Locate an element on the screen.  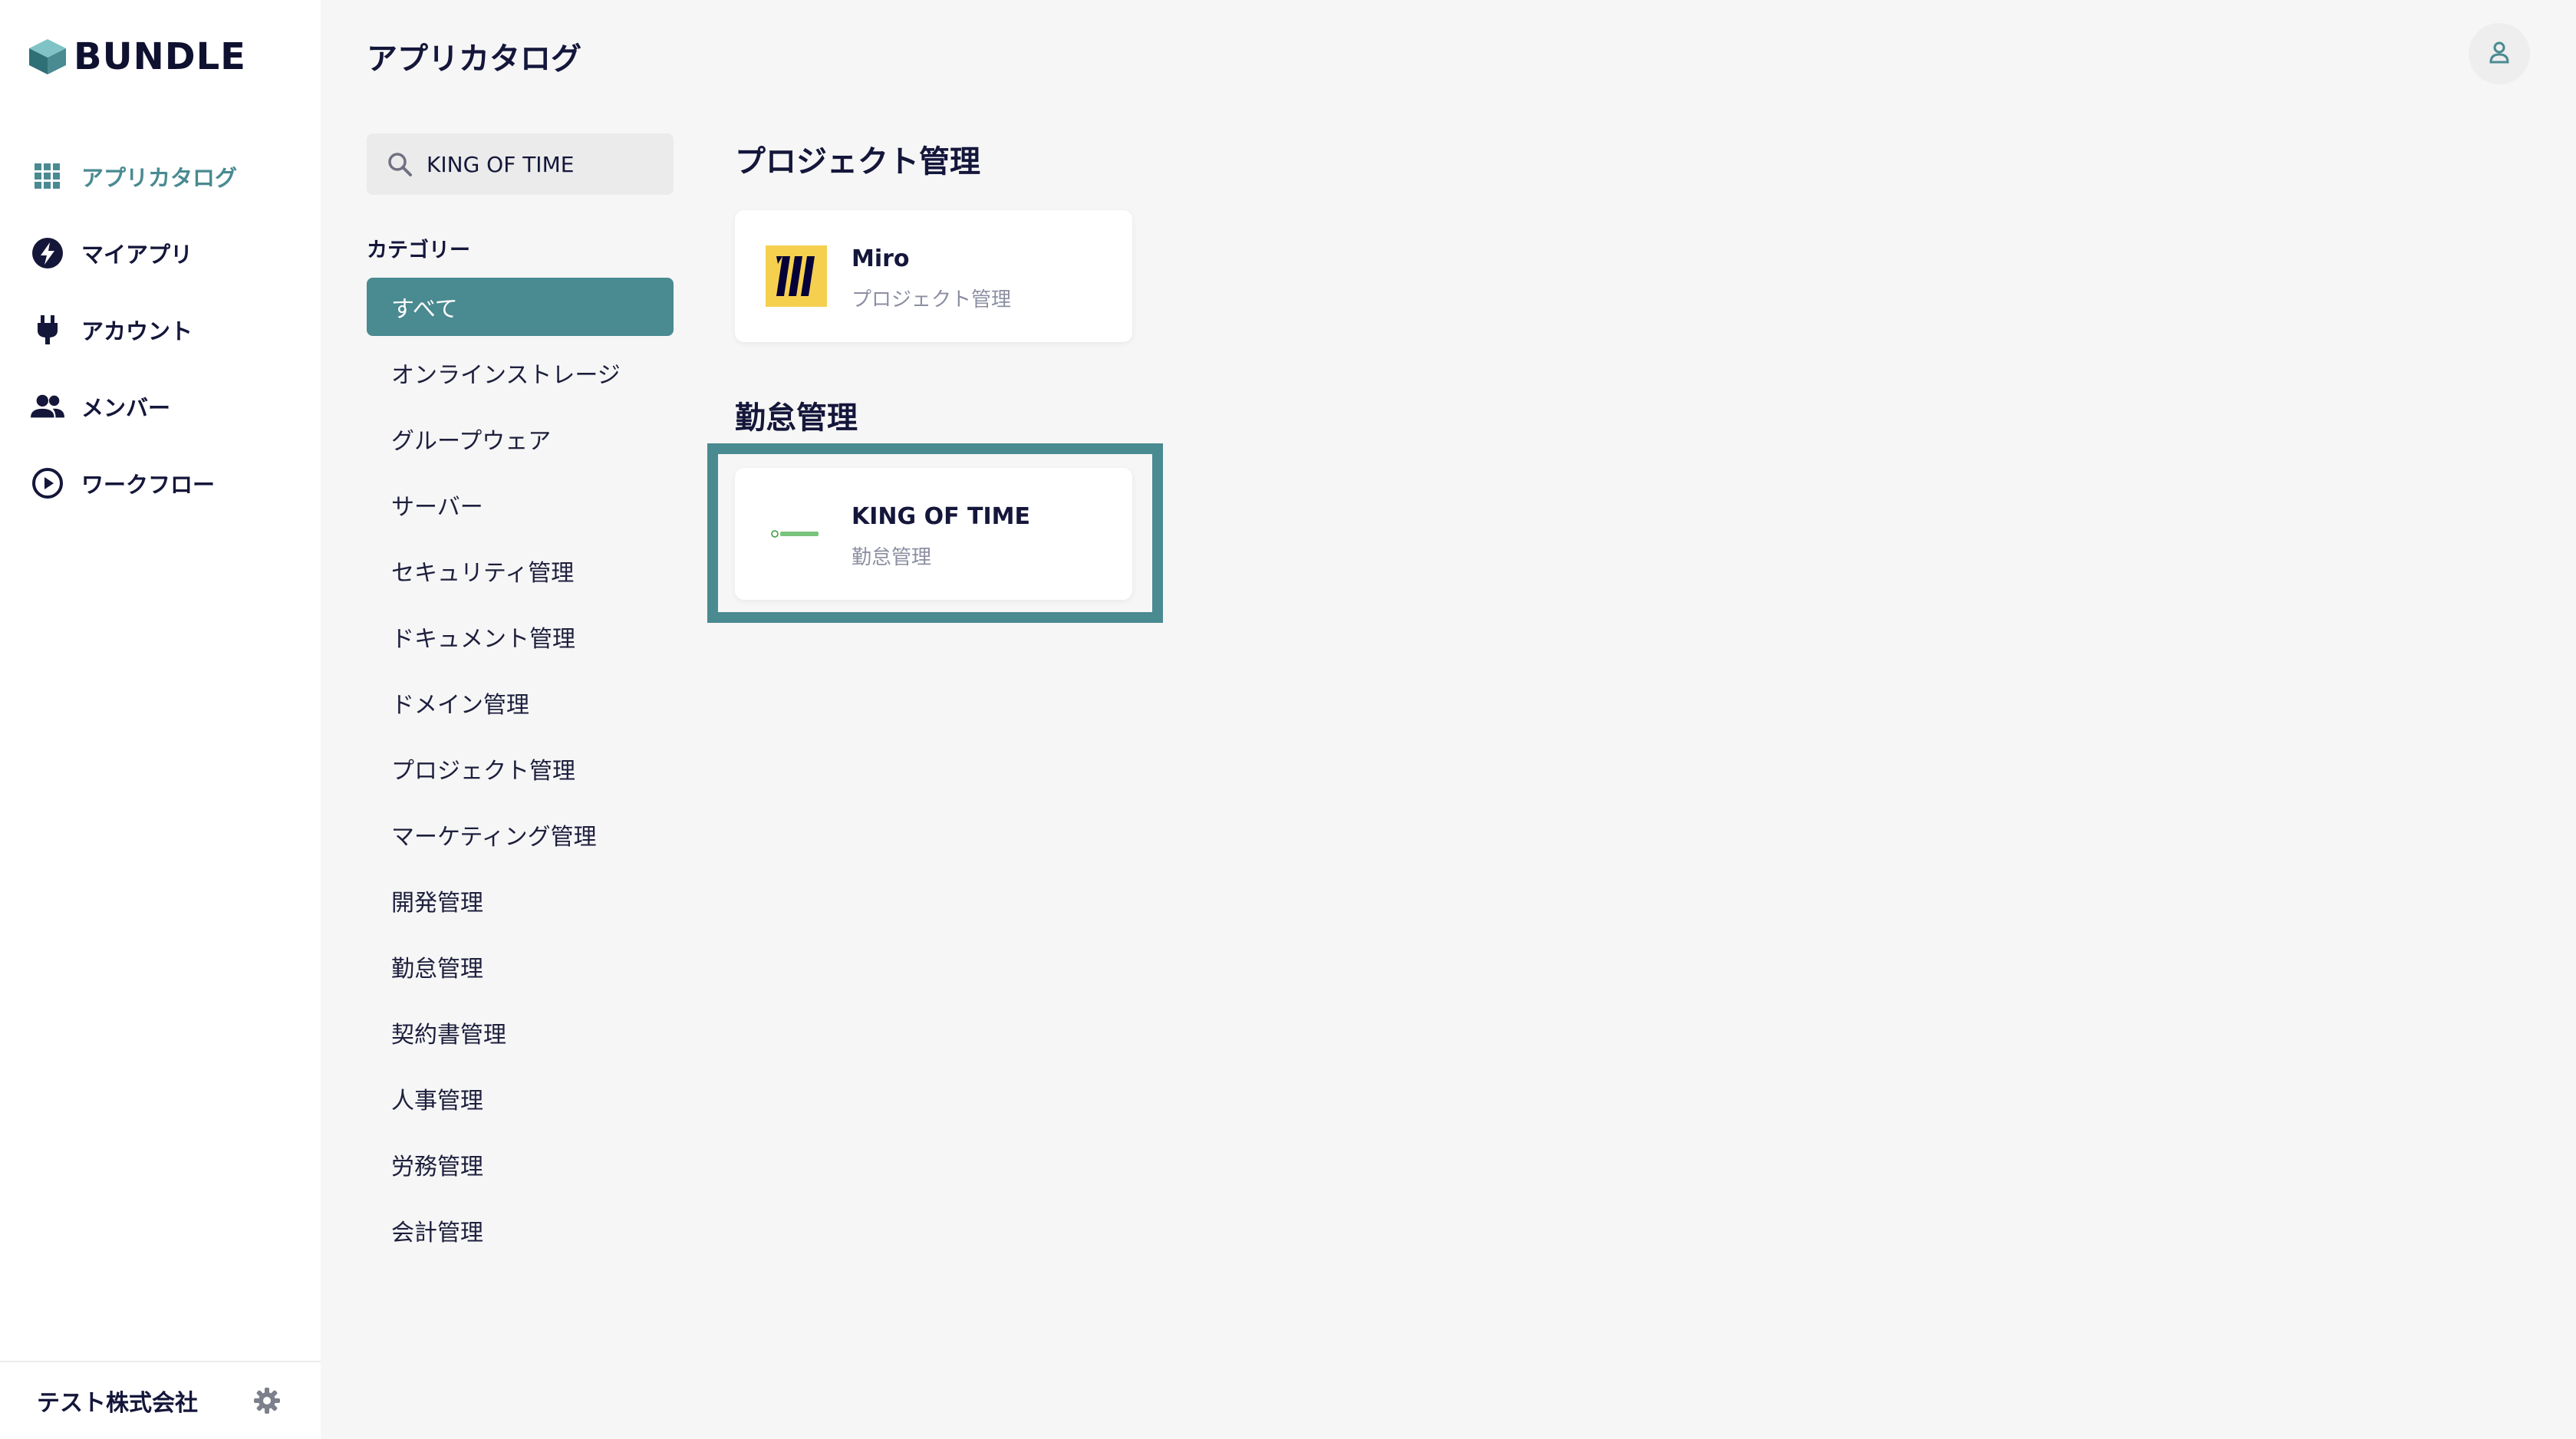
category-item-accounting: 会計管理 is located at coordinates (520, 1230).